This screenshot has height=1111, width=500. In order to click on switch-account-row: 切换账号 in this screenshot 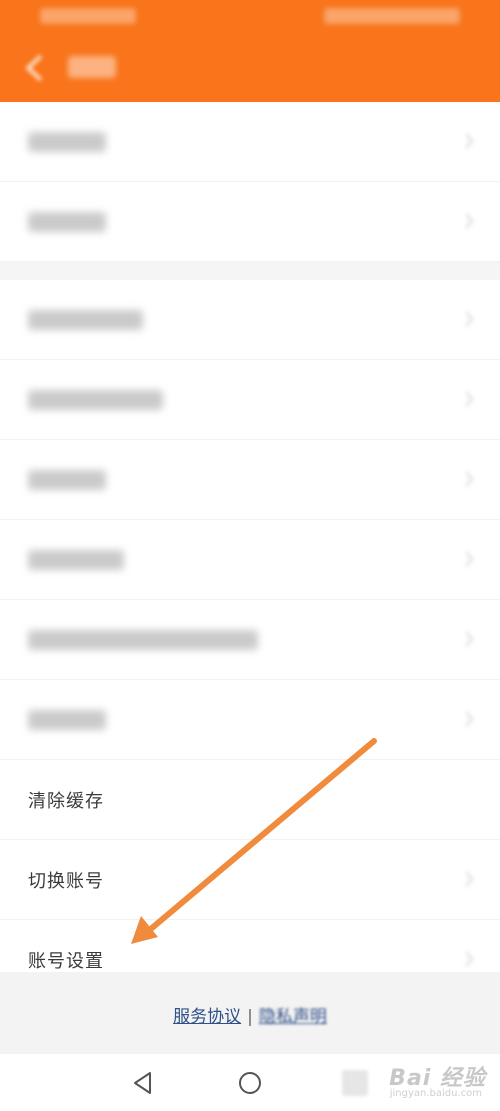, I will do `click(250, 880)`.